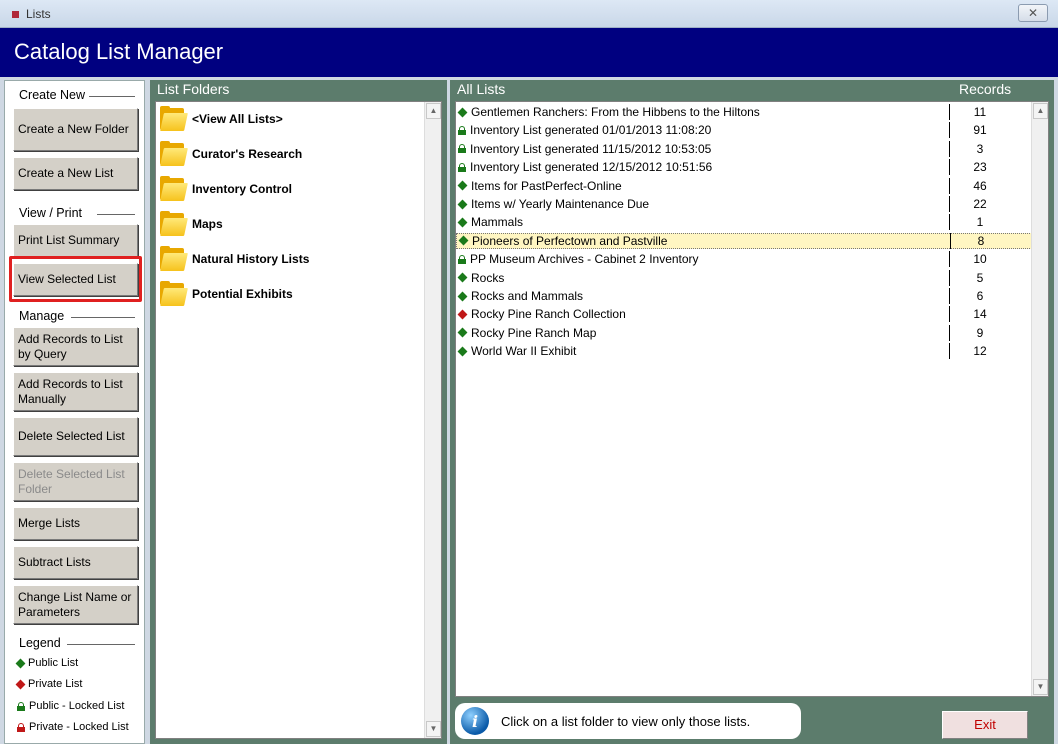 The width and height of the screenshot is (1058, 744). Describe the element at coordinates (462, 259) in the screenshot. I see `green-lock-icon` at that location.